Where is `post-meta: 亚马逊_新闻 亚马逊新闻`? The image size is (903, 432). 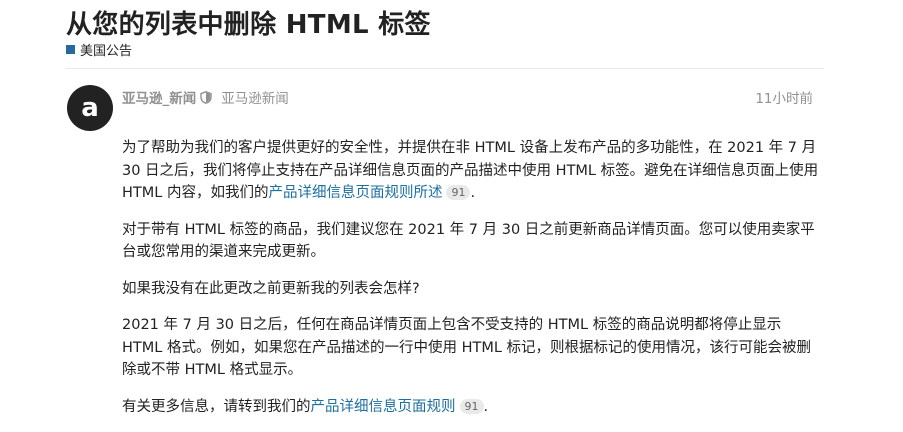
post-meta: 亚马逊_新闻 亚马逊新闻 is located at coordinates (205, 97).